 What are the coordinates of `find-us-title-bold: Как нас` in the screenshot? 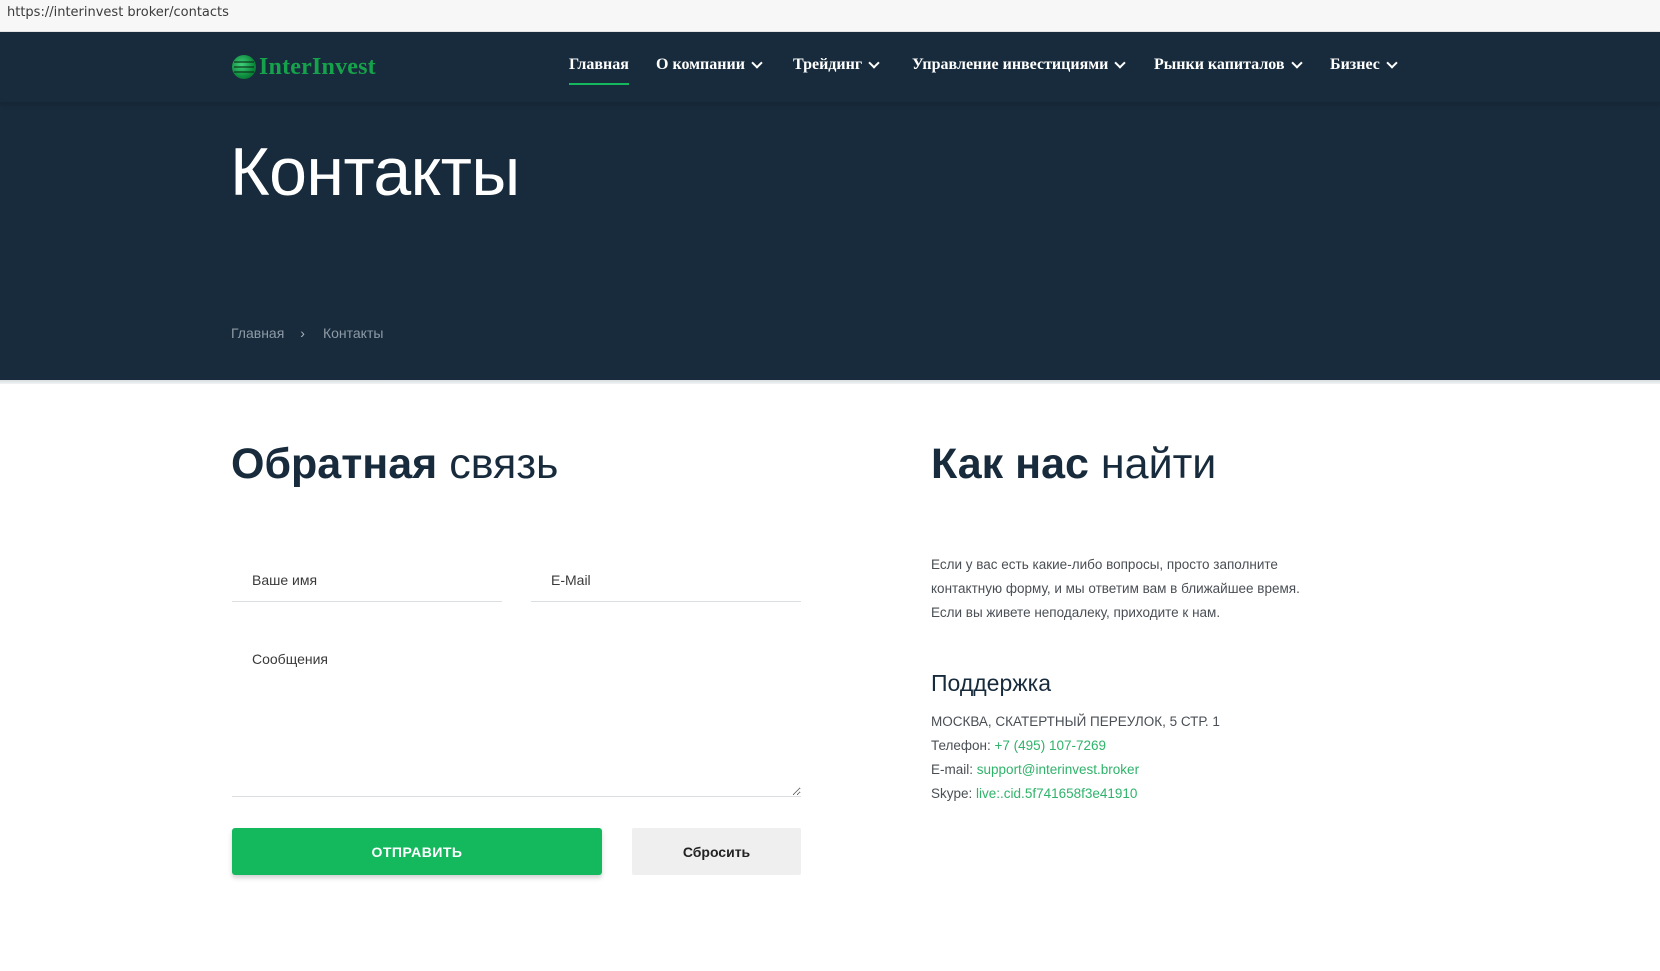 It's located at (1010, 464).